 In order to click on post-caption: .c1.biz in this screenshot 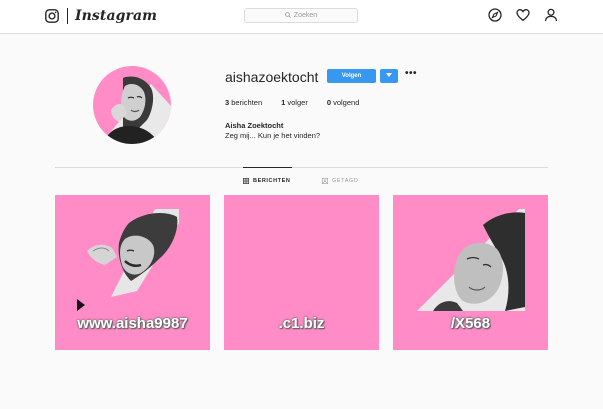, I will do `click(301, 323)`.